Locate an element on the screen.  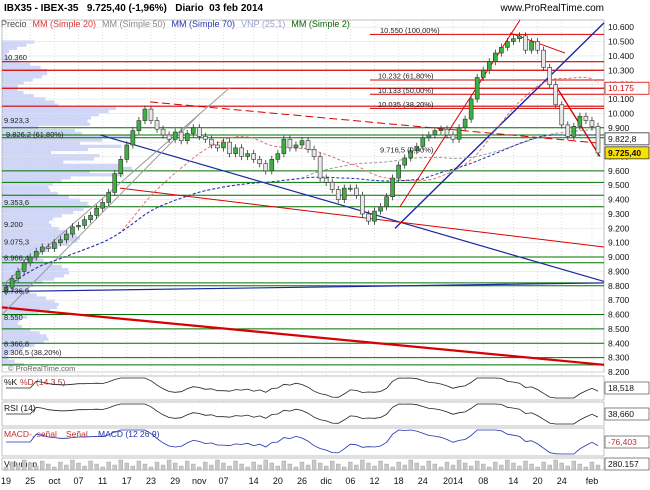
level-label: 9.353,6 is located at coordinates (16, 202).